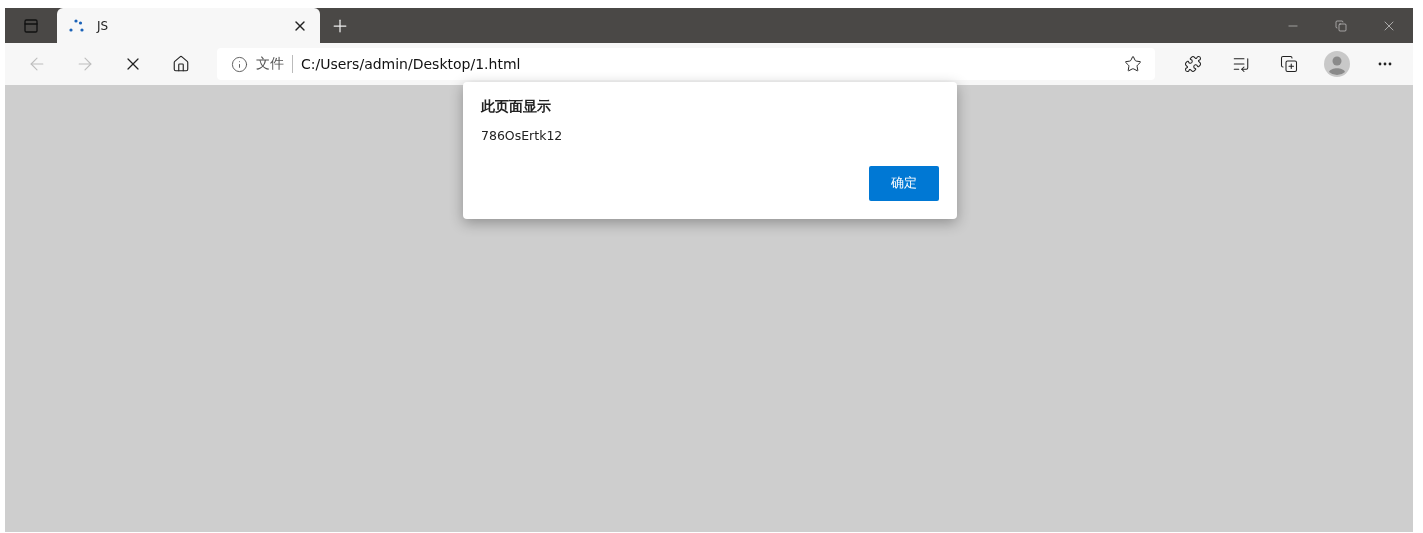 This screenshot has width=1423, height=533. What do you see at coordinates (411, 64) in the screenshot?
I see `url-text: C:/Users/admin/Desktop/1.html` at bounding box center [411, 64].